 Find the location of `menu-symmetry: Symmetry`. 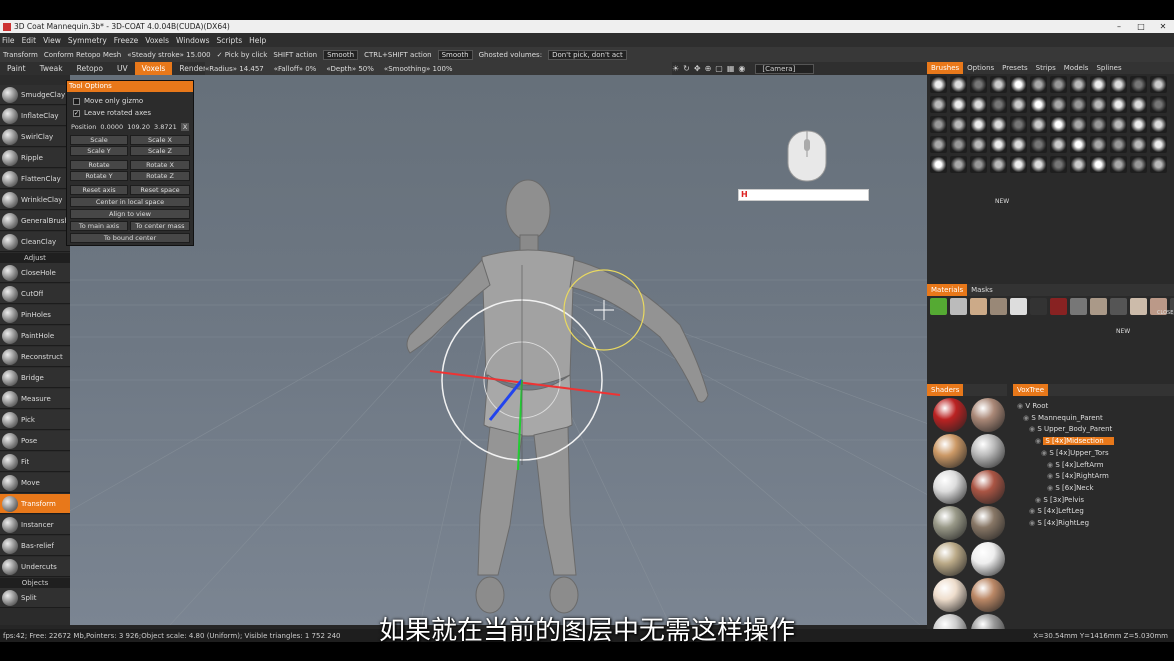

menu-symmetry: Symmetry is located at coordinates (87, 40).